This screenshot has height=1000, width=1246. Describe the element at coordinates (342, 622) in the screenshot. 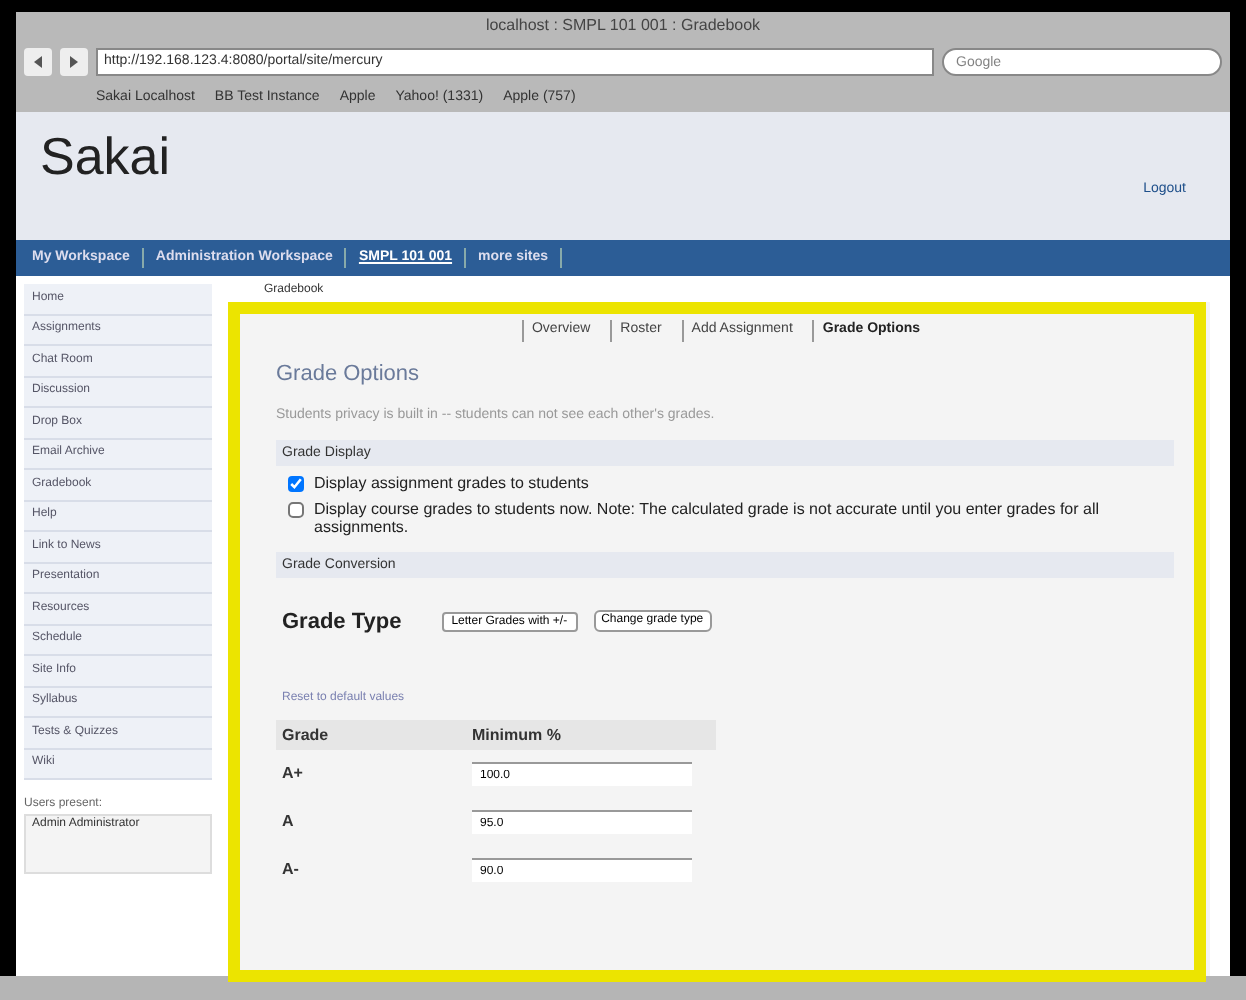

I see `grade-type-label: Grade Type` at that location.